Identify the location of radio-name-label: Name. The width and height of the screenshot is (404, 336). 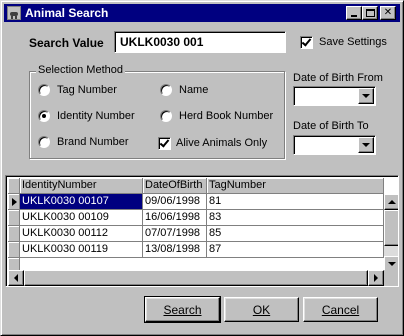
(193, 90).